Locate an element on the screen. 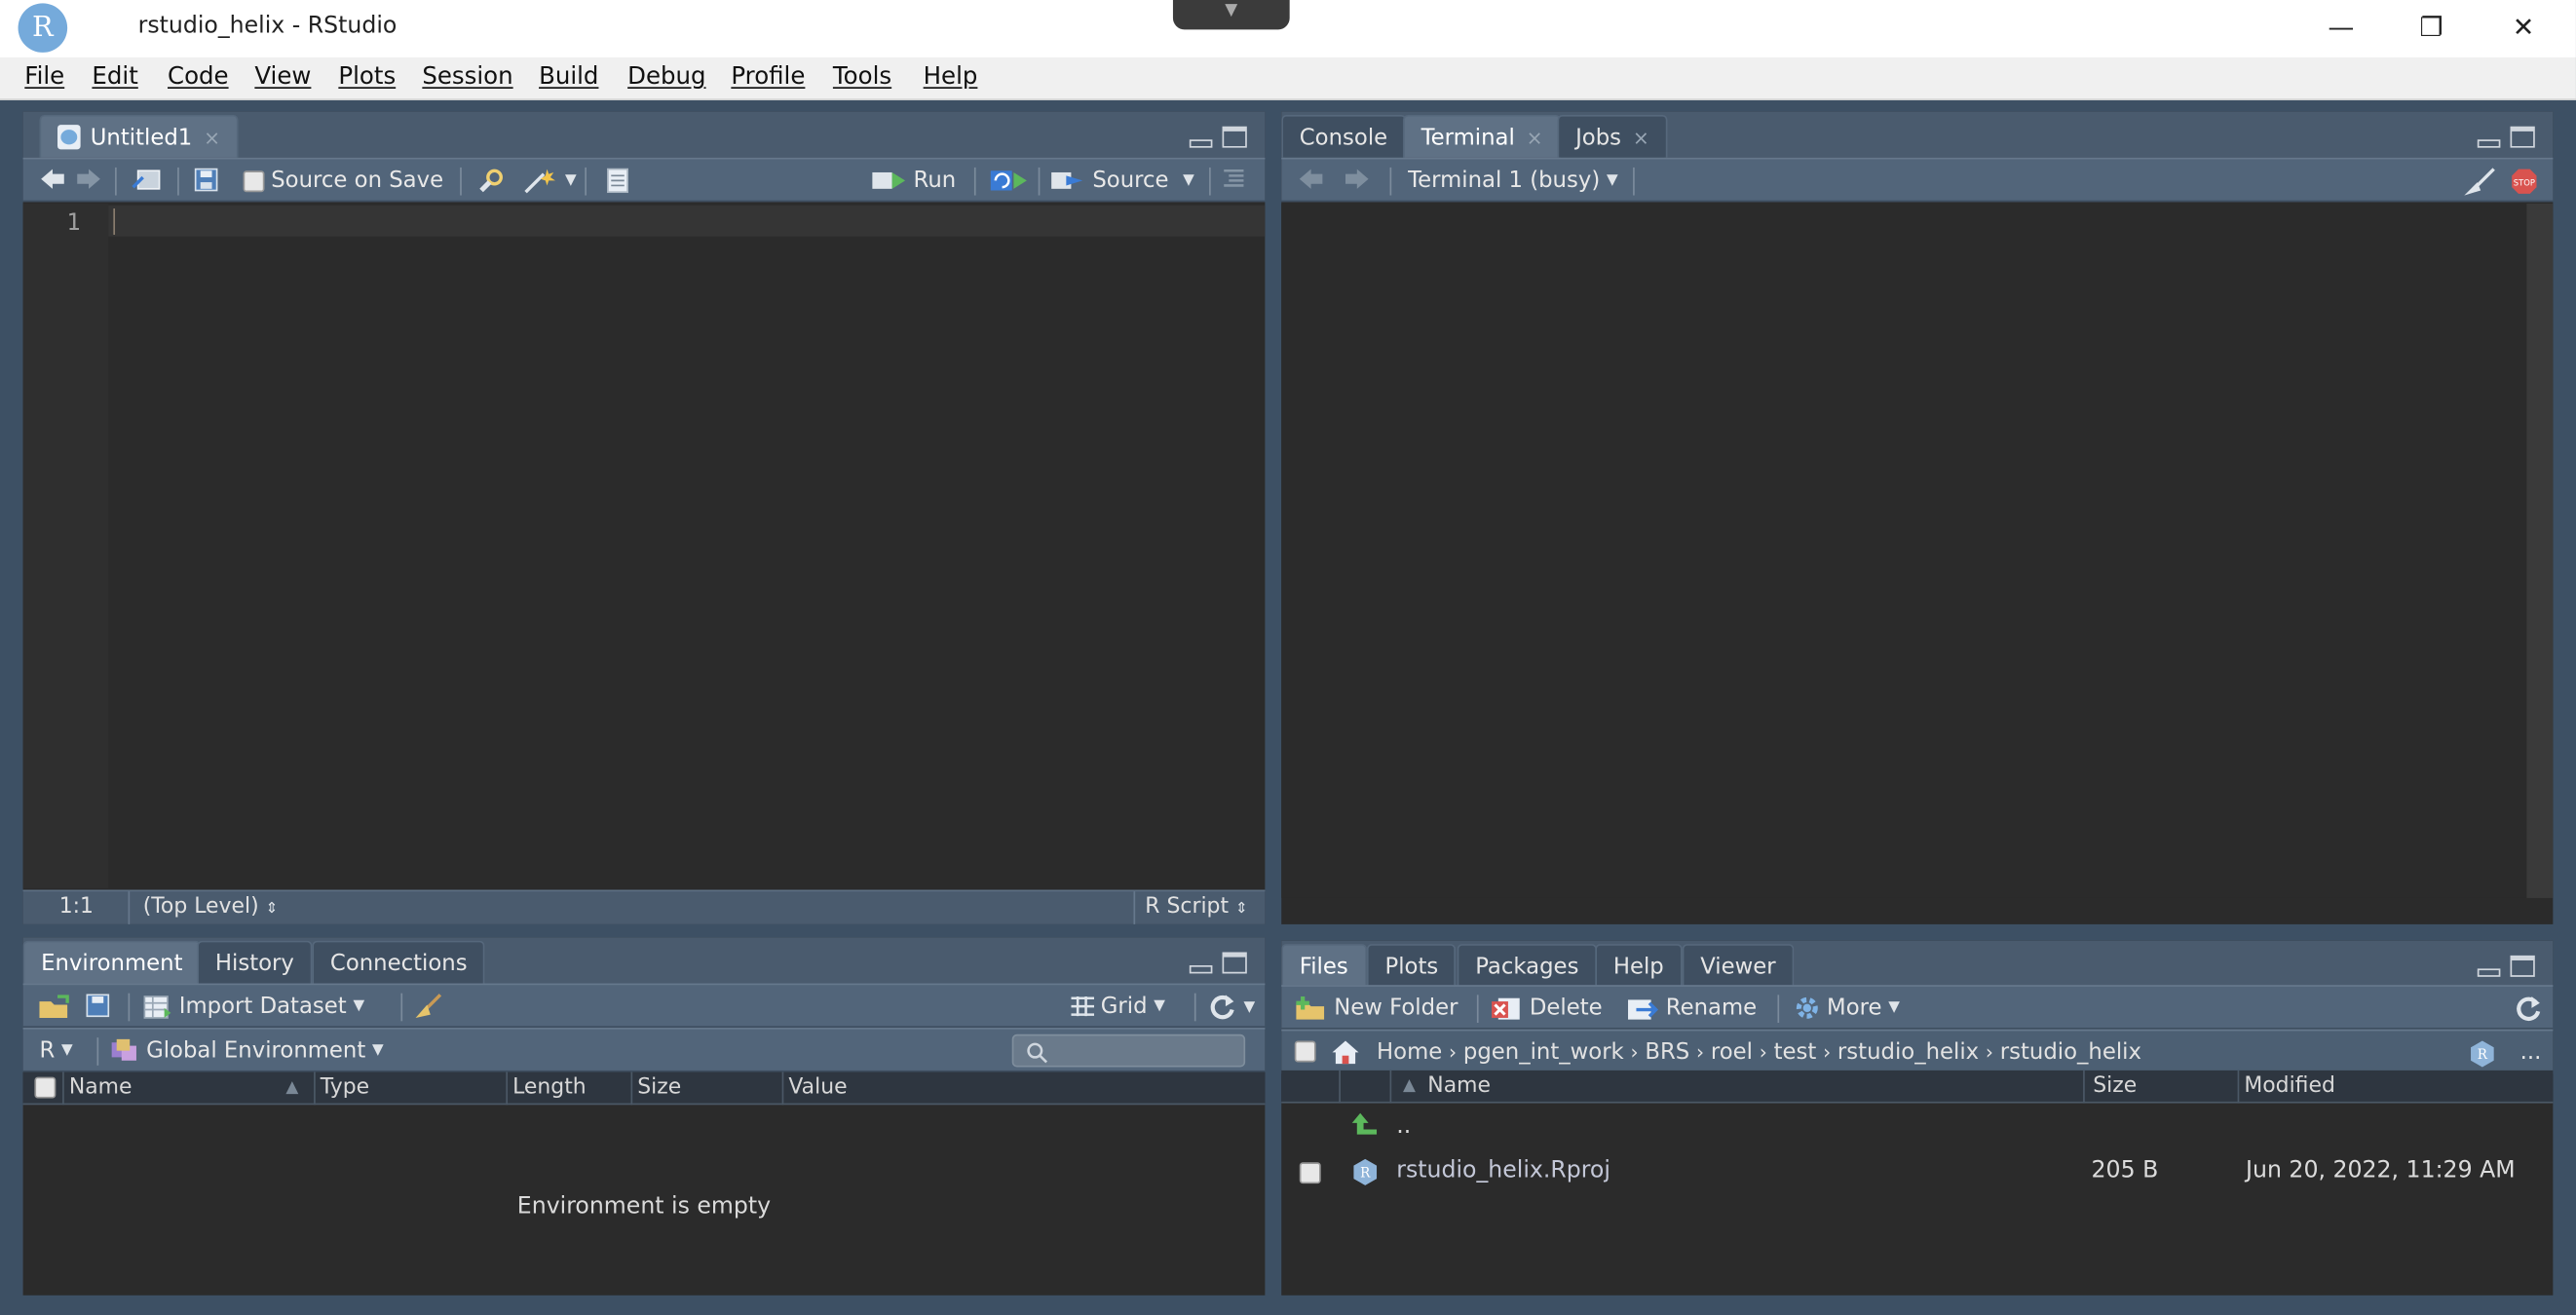 Image resolution: width=2576 pixels, height=1315 pixels. file-checkbox is located at coordinates (1310, 1173).